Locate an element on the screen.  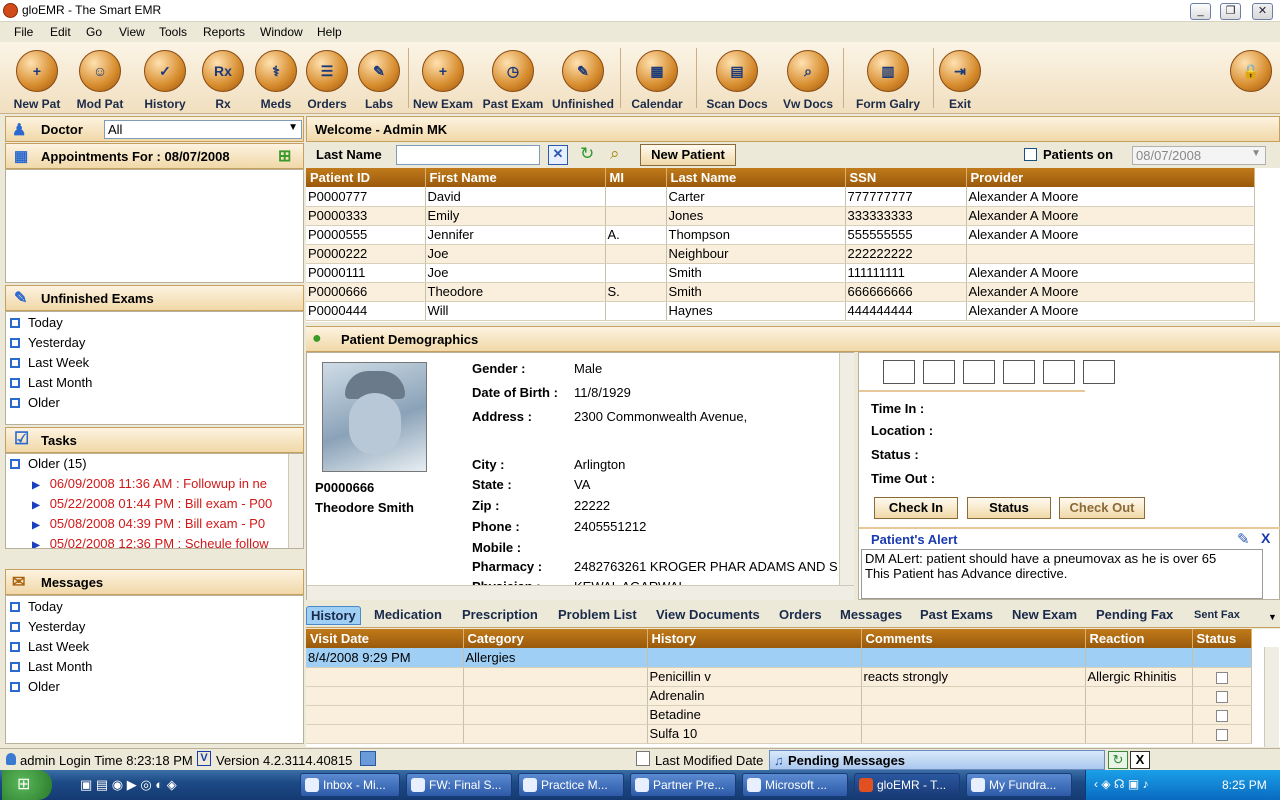
unfinished-item: Yesterday is located at coordinates (47, 342).